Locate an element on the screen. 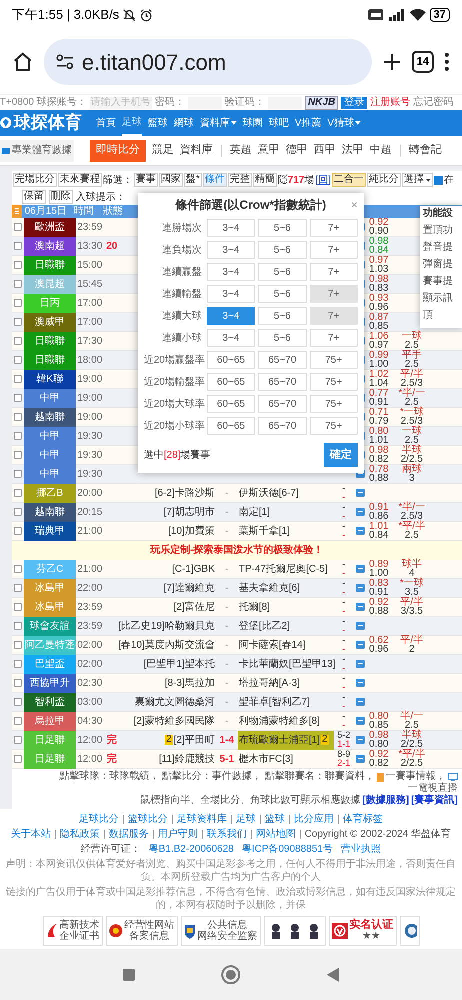 This screenshot has height=1000, width=462. footer-link: 篮球比分 is located at coordinates (148, 819).